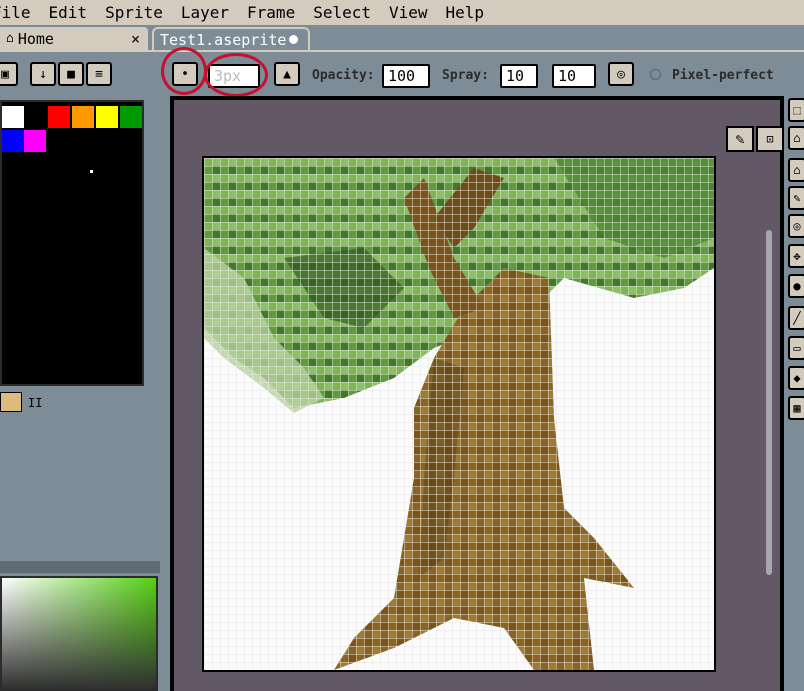 The width and height of the screenshot is (804, 691). I want to click on palette-swatch-red, so click(59, 117).